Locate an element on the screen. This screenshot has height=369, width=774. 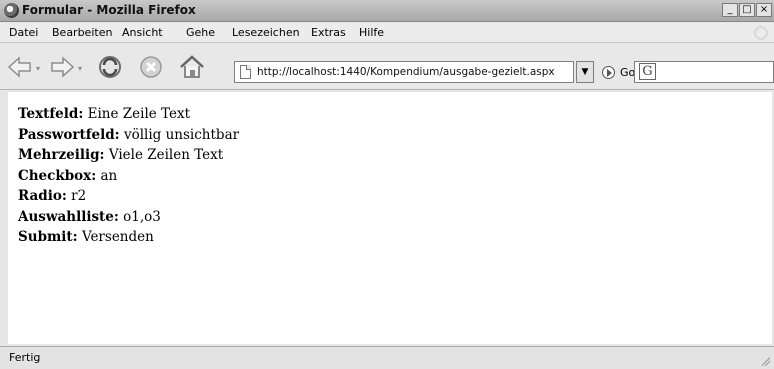
search-field: G is located at coordinates (704, 72).